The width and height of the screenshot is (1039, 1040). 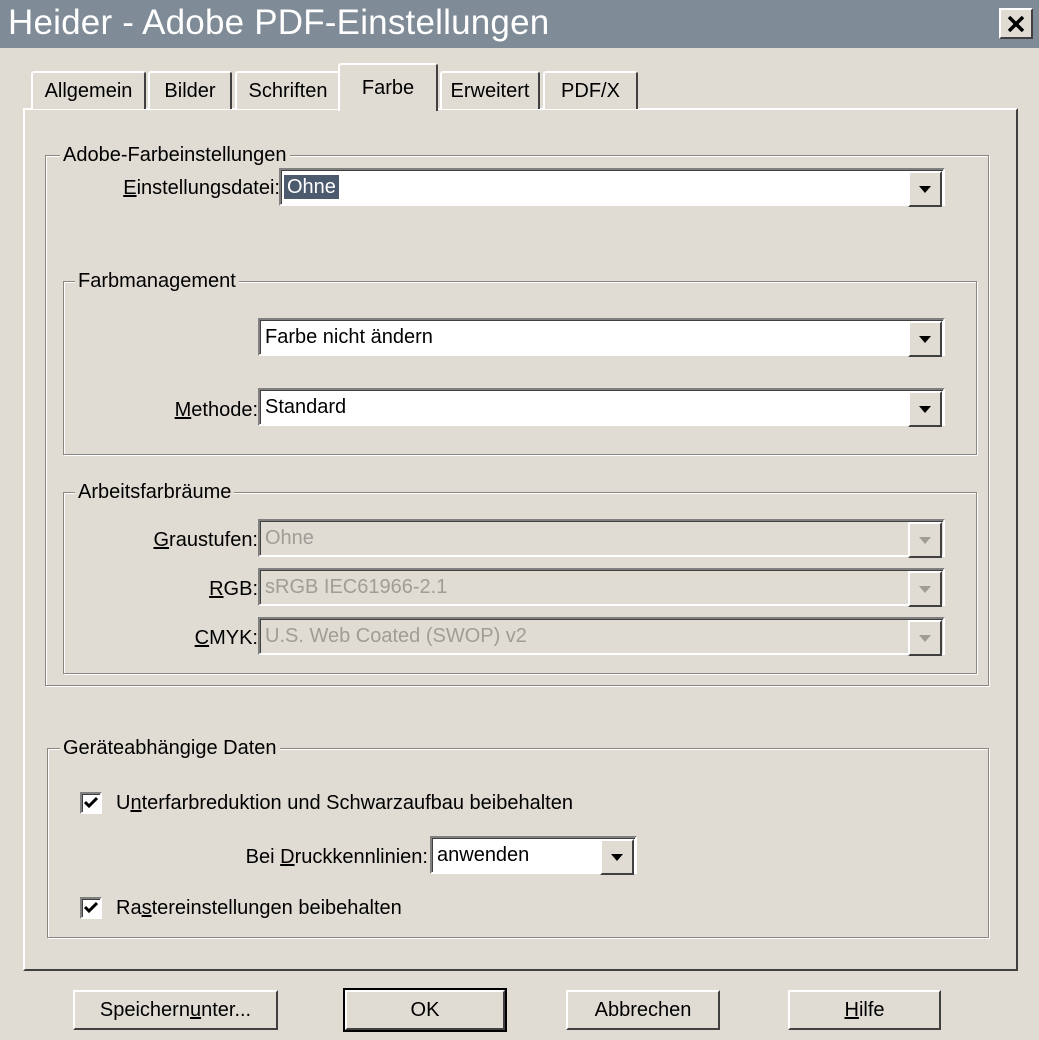 I want to click on tab-farbe: Farbe, so click(x=388, y=87).